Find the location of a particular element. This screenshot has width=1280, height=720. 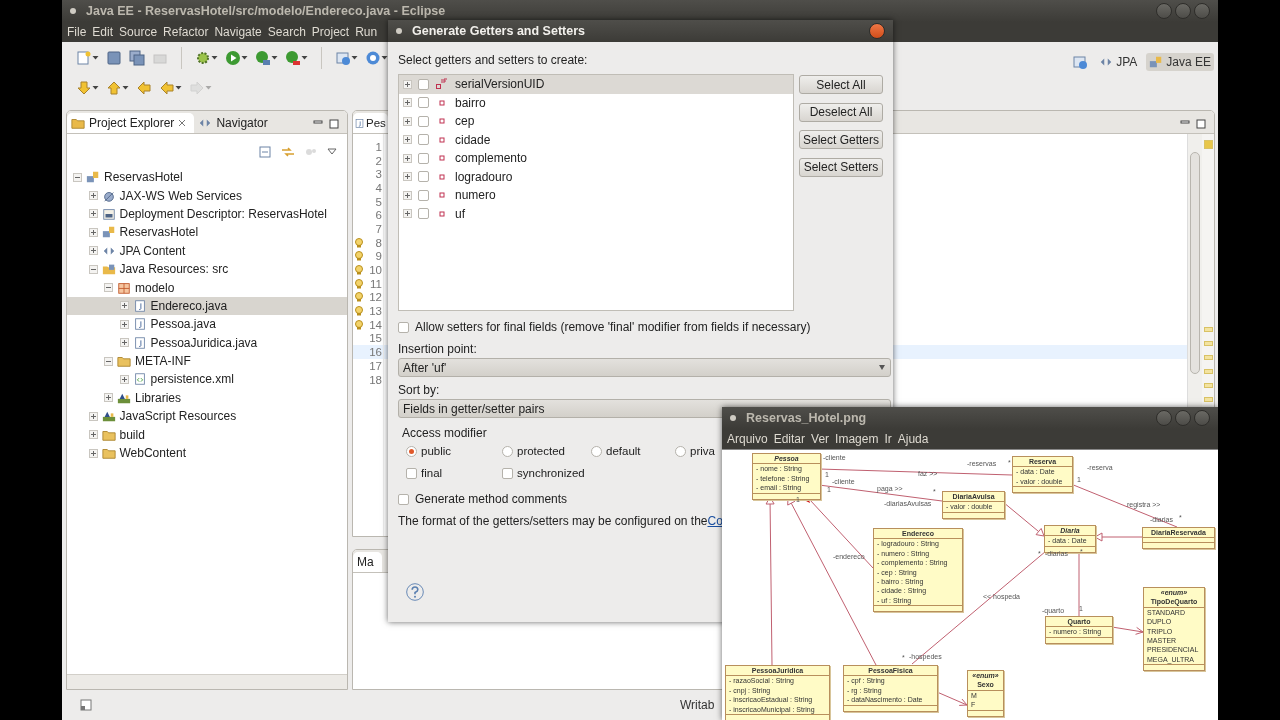

menu-item: Ir is located at coordinates (888, 439).